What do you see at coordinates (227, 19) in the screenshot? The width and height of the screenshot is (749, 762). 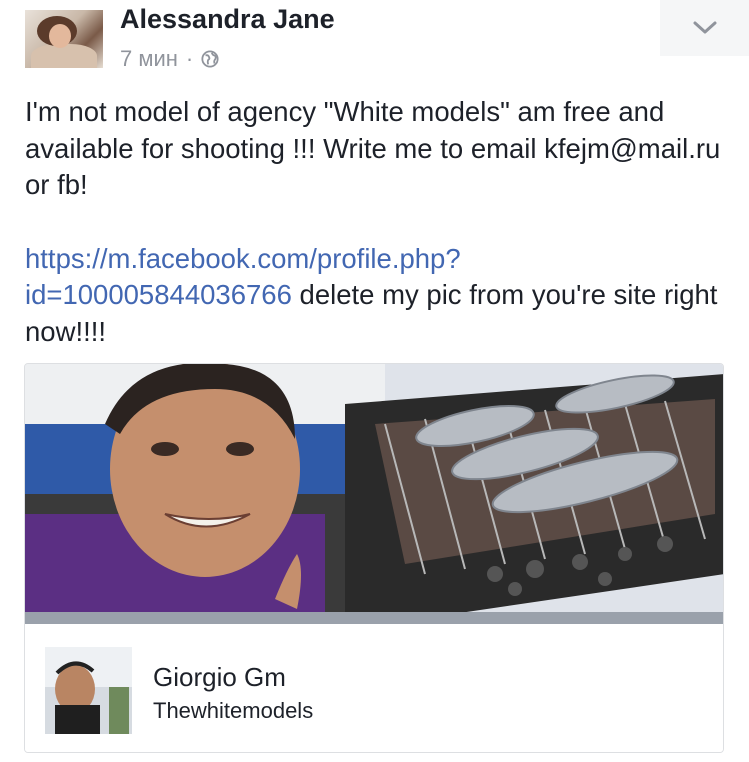 I see `author-name: Alessandra Jane` at bounding box center [227, 19].